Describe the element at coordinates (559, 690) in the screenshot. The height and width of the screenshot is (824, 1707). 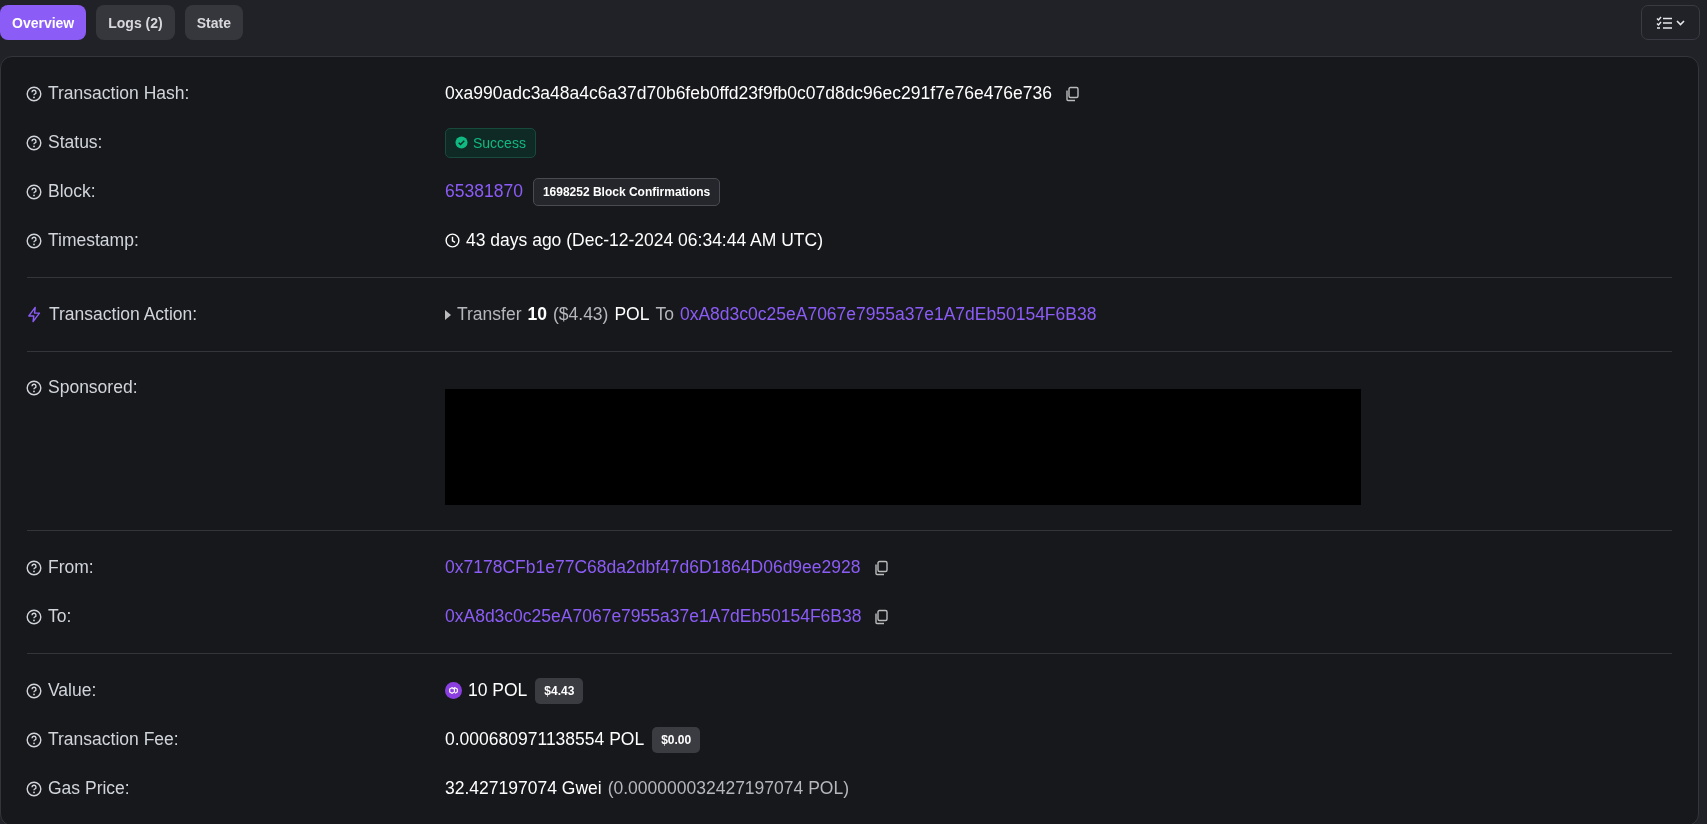
I see `price-badge: $4.43` at that location.